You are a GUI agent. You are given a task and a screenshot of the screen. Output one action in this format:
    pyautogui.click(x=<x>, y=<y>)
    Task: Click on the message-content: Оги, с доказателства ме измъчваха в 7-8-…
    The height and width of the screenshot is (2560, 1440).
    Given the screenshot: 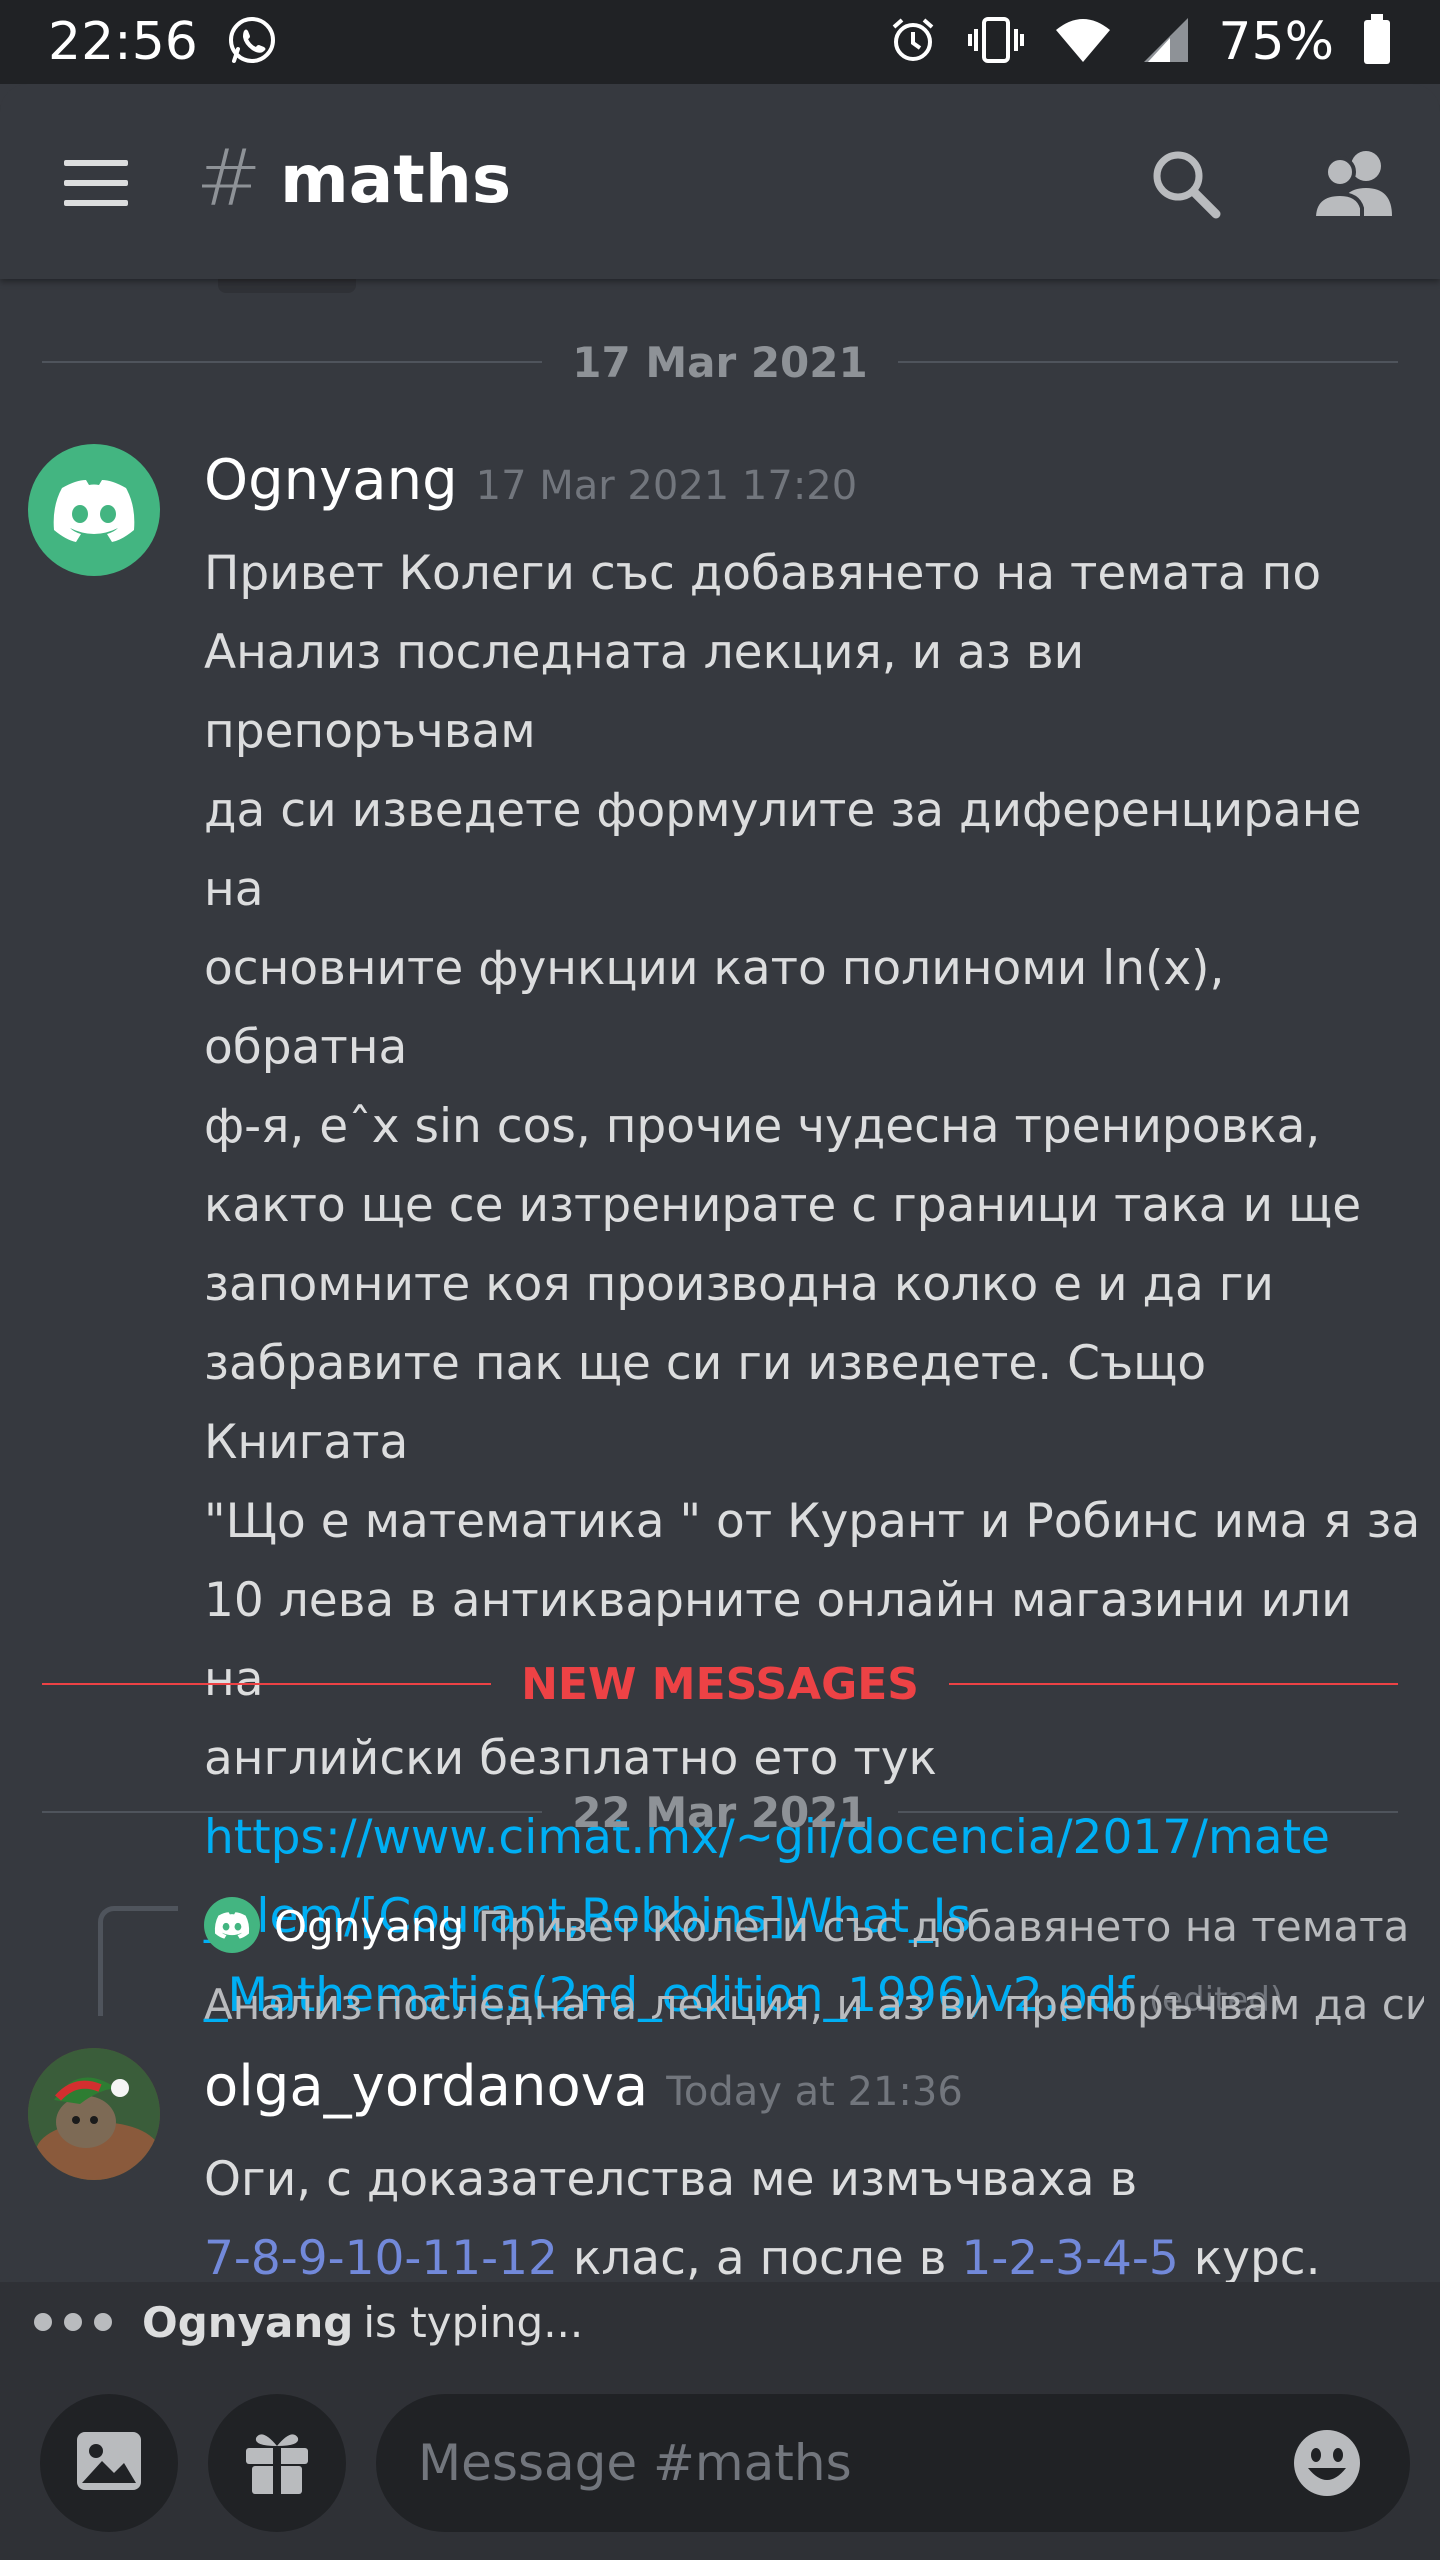 What is the action you would take?
    pyautogui.click(x=814, y=2219)
    